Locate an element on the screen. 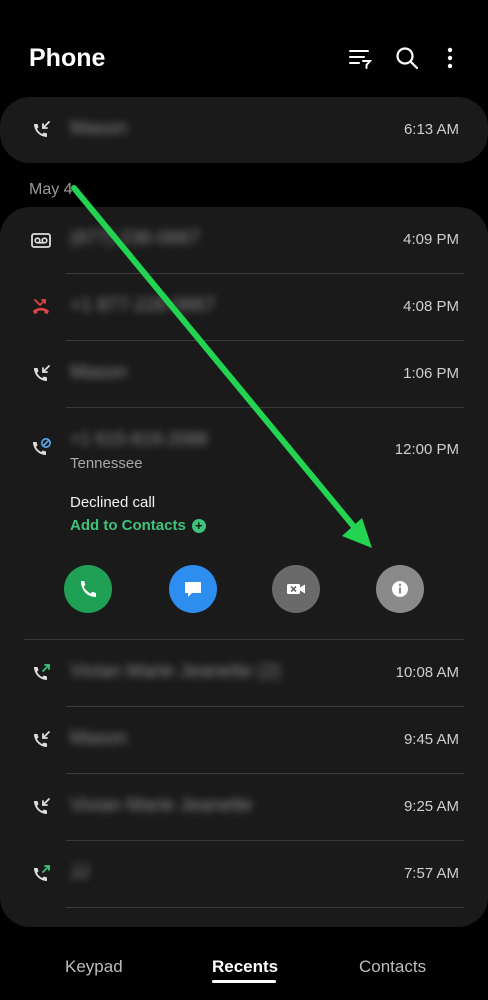 This screenshot has width=488, height=1000. tab-recents: Recents is located at coordinates (245, 967).